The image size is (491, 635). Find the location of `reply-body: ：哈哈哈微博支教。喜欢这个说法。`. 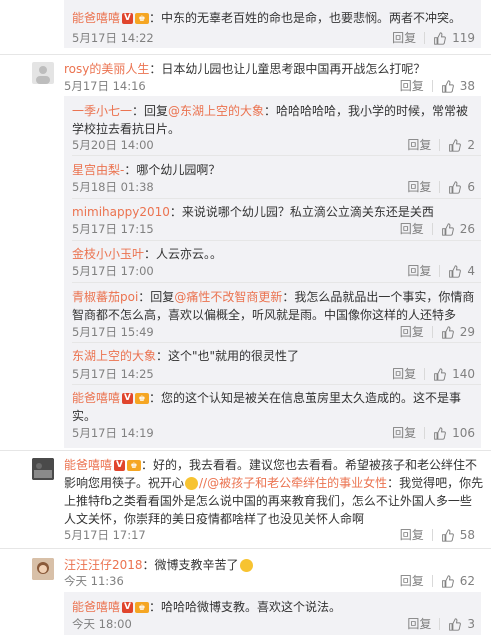

reply-body: ：哈哈哈微博支教。喜欢这个说法。 is located at coordinates (245, 607).